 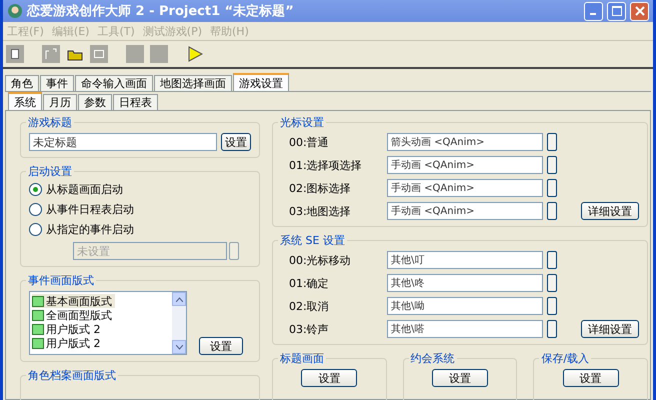 I want to click on group-heading: 光标设置, so click(x=302, y=122).